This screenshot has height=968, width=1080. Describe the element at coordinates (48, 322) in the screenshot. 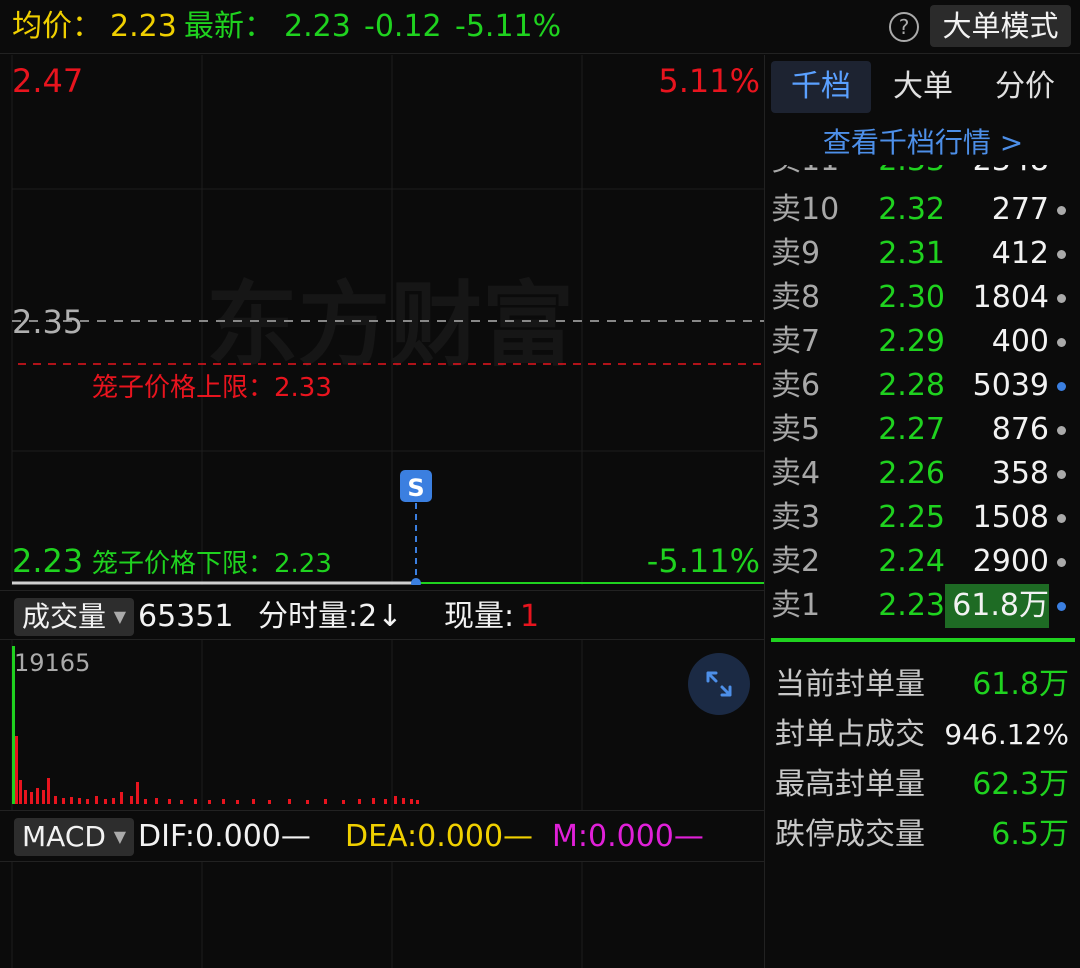

I see `price-axis-mid: 2.35` at that location.